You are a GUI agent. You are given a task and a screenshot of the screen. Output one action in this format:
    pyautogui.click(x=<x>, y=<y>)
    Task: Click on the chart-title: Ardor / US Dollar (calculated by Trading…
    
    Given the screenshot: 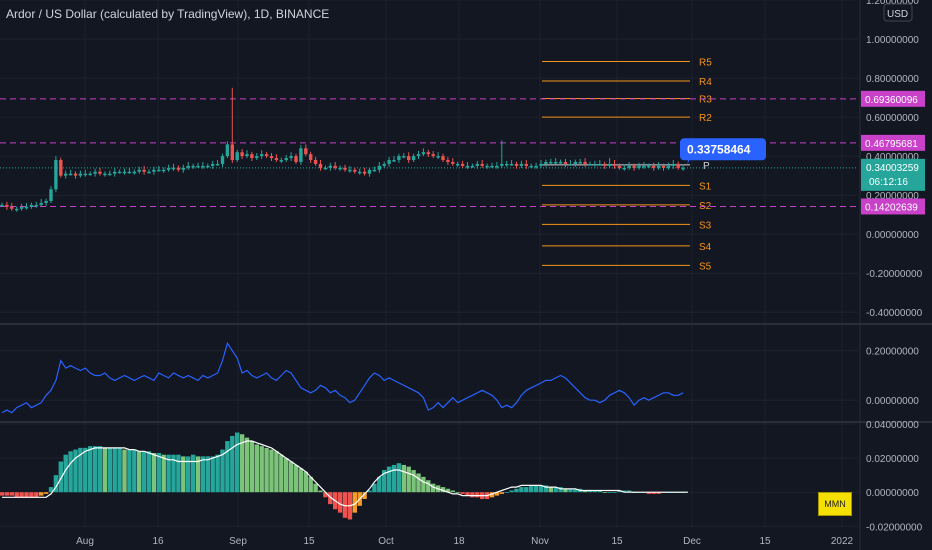 What is the action you would take?
    pyautogui.click(x=168, y=14)
    